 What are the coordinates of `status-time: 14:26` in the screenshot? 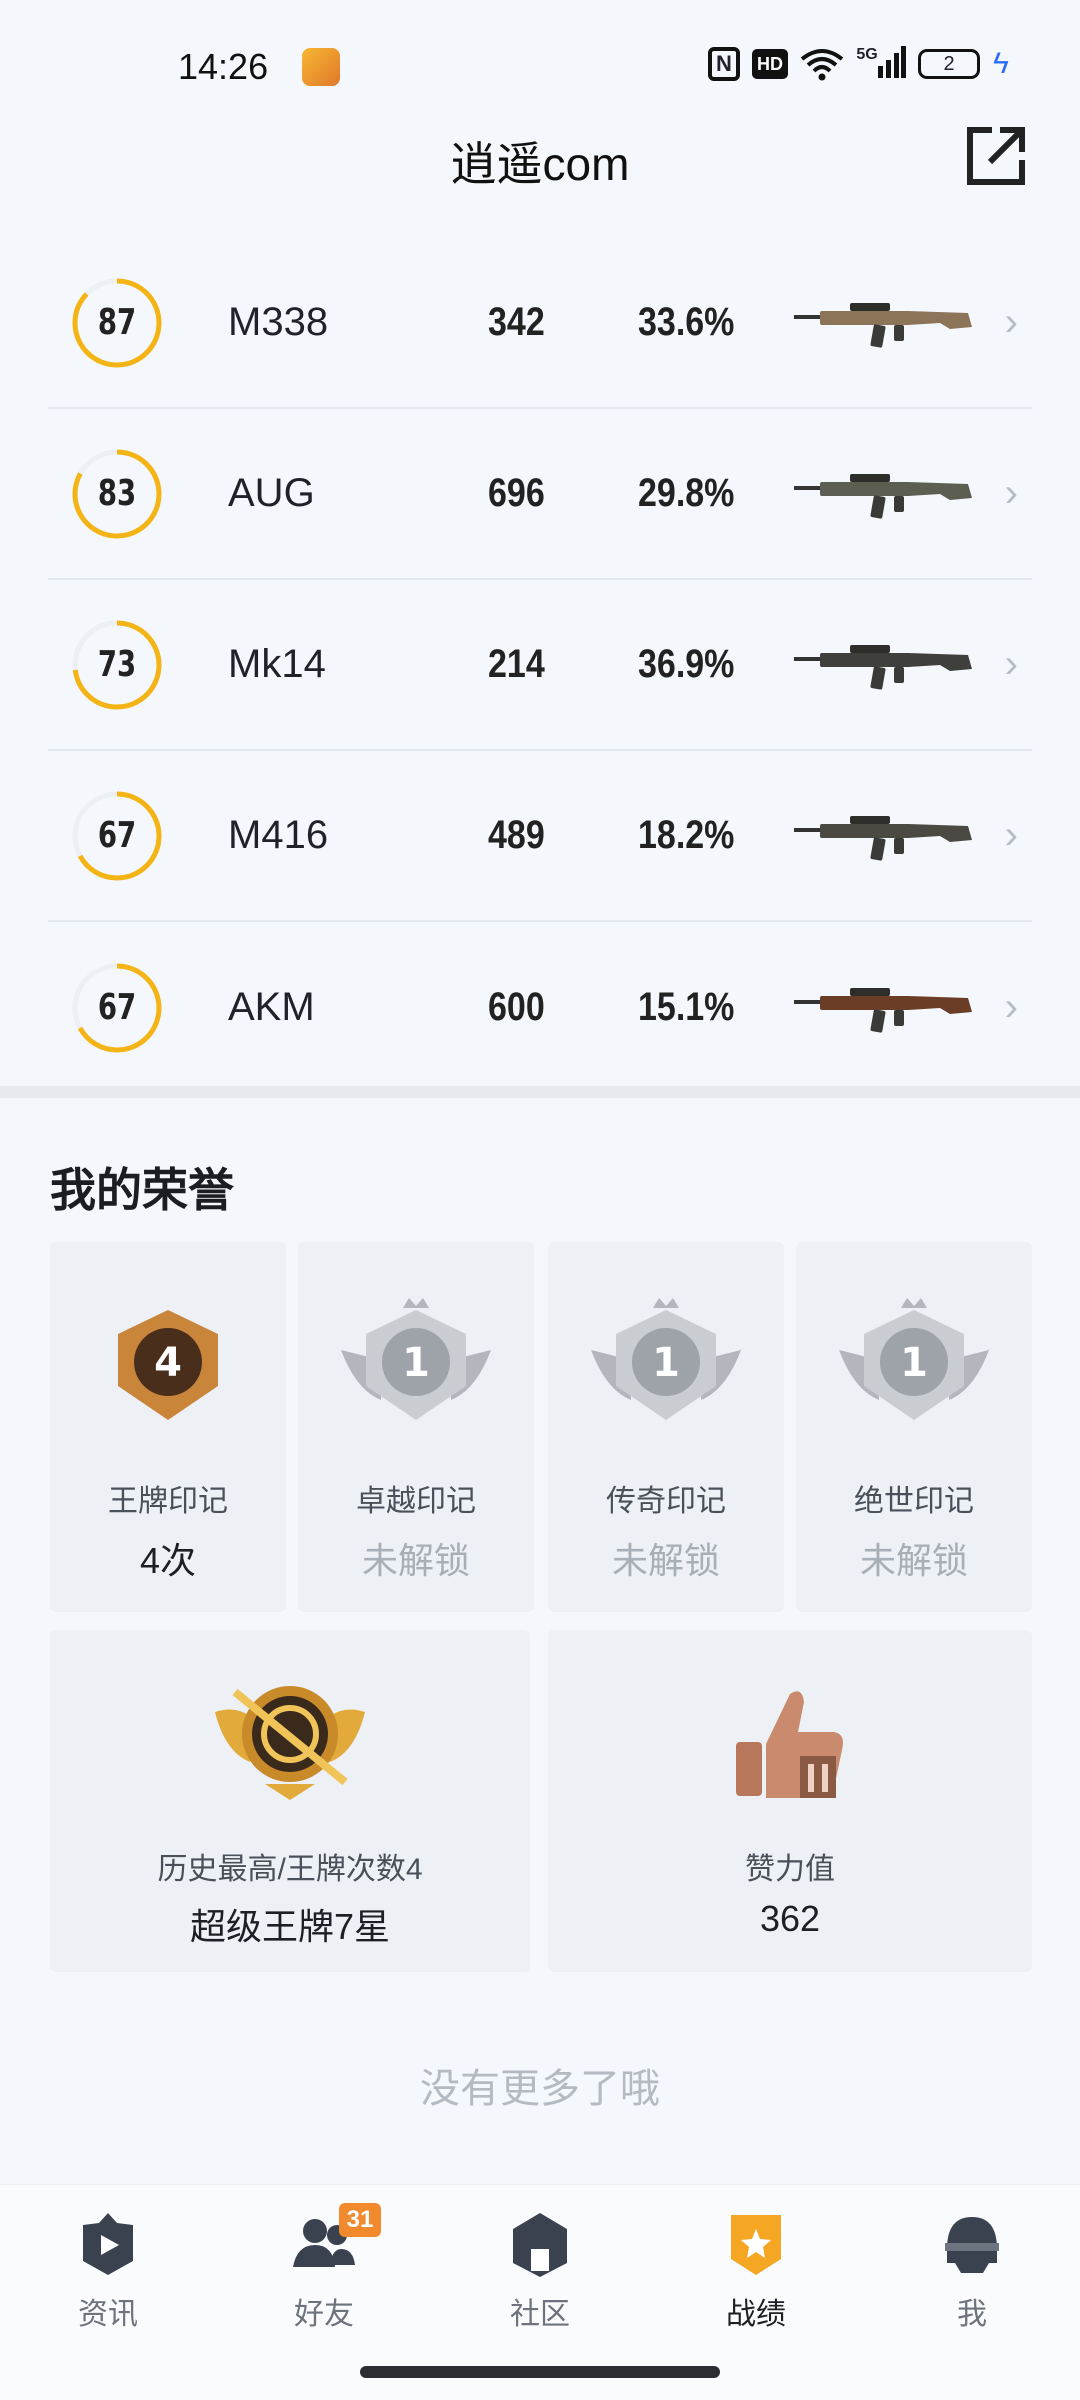 It's located at (223, 66).